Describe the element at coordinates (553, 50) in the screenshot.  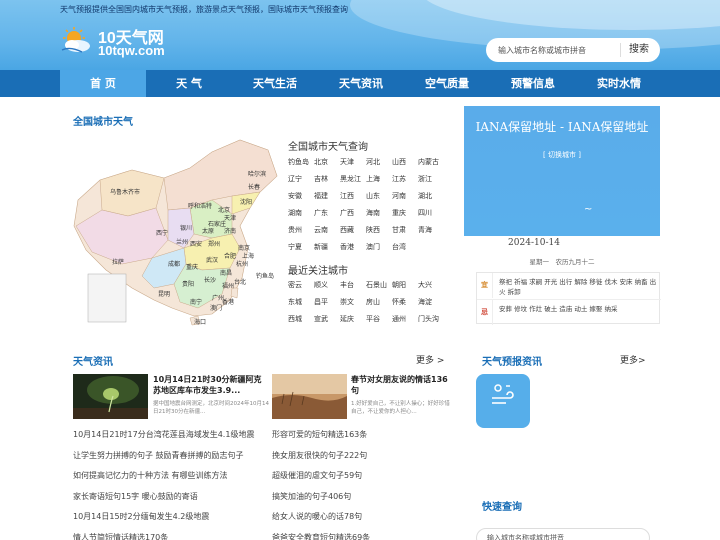
I see `search-input` at that location.